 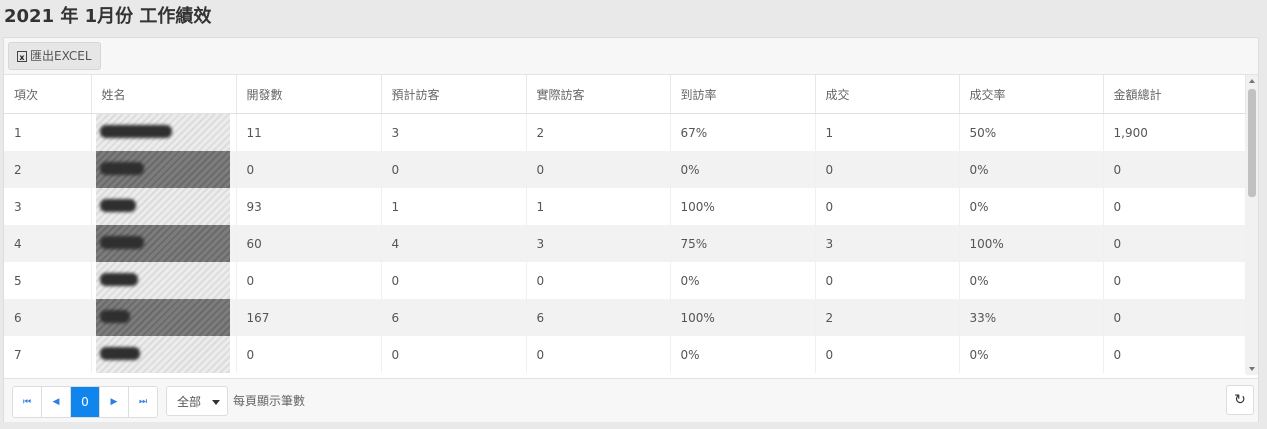 I want to click on table-header-row: 項次 姓名 開發數 預計訪客 實際訪客 到訪率 成交 成交率 金額總計, so click(x=625, y=94).